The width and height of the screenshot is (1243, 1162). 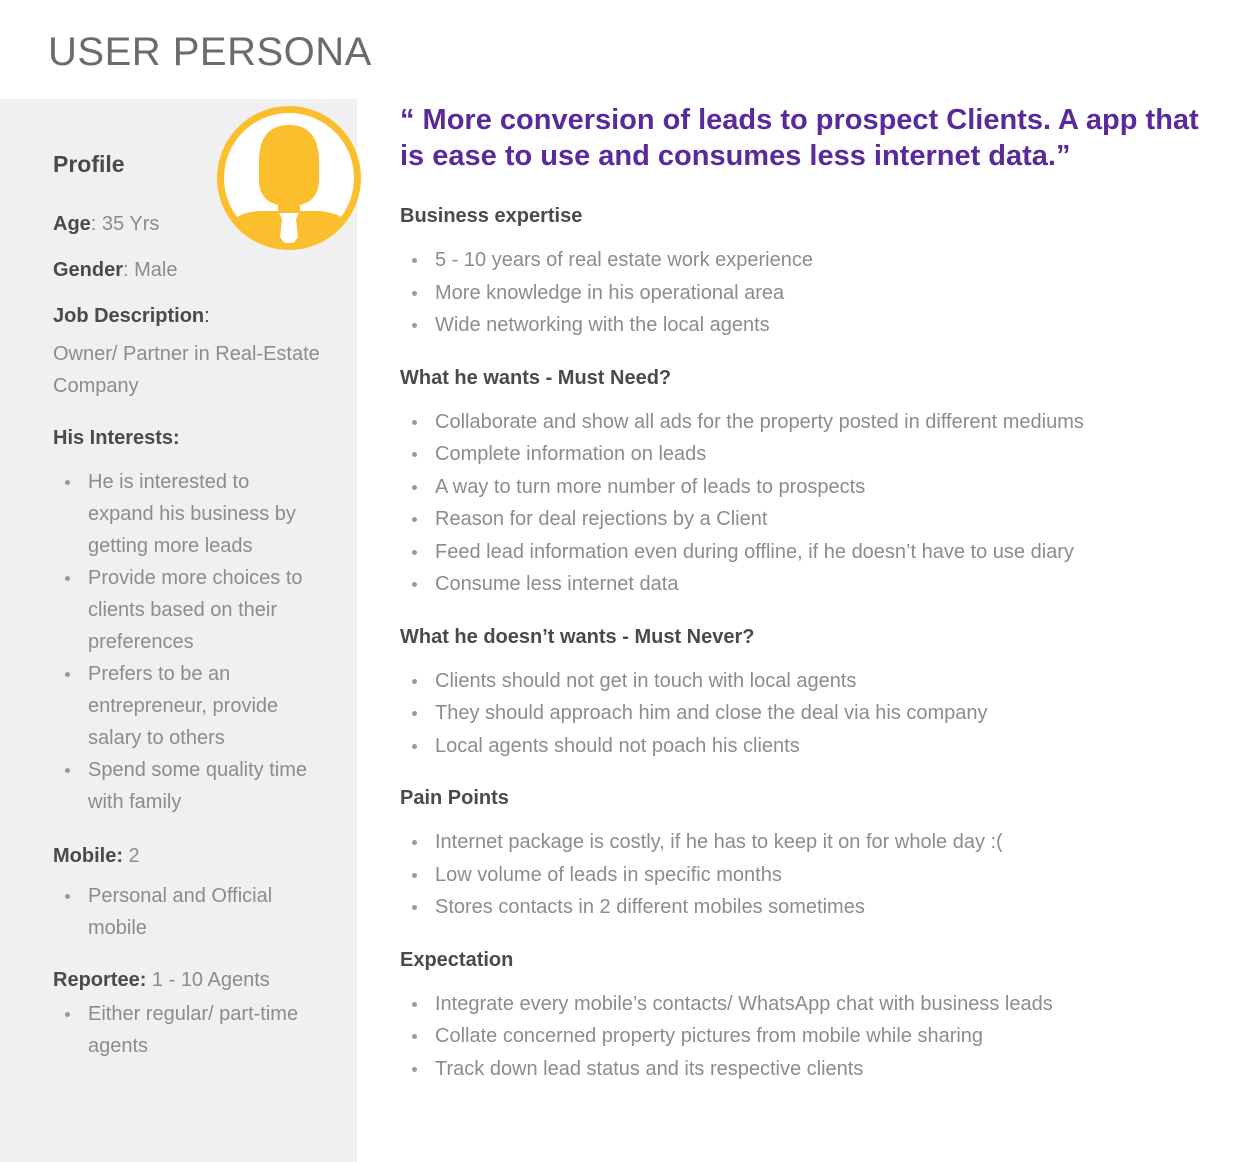 What do you see at coordinates (491, 216) in the screenshot?
I see `section-heading: Business expertise` at bounding box center [491, 216].